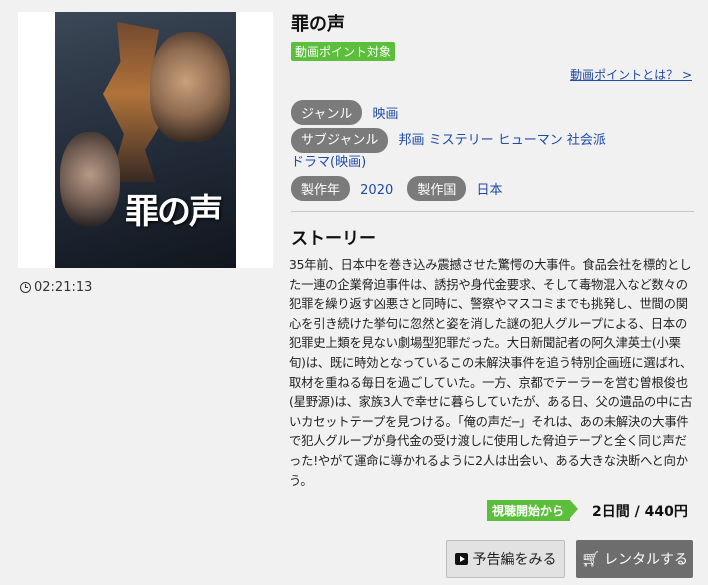 The width and height of the screenshot is (708, 585). What do you see at coordinates (451, 150) in the screenshot?
I see `subgenre-row: サブジャンル 邦画 ミステリー ヒューマン 社会派ドラマ(映画)` at bounding box center [451, 150].